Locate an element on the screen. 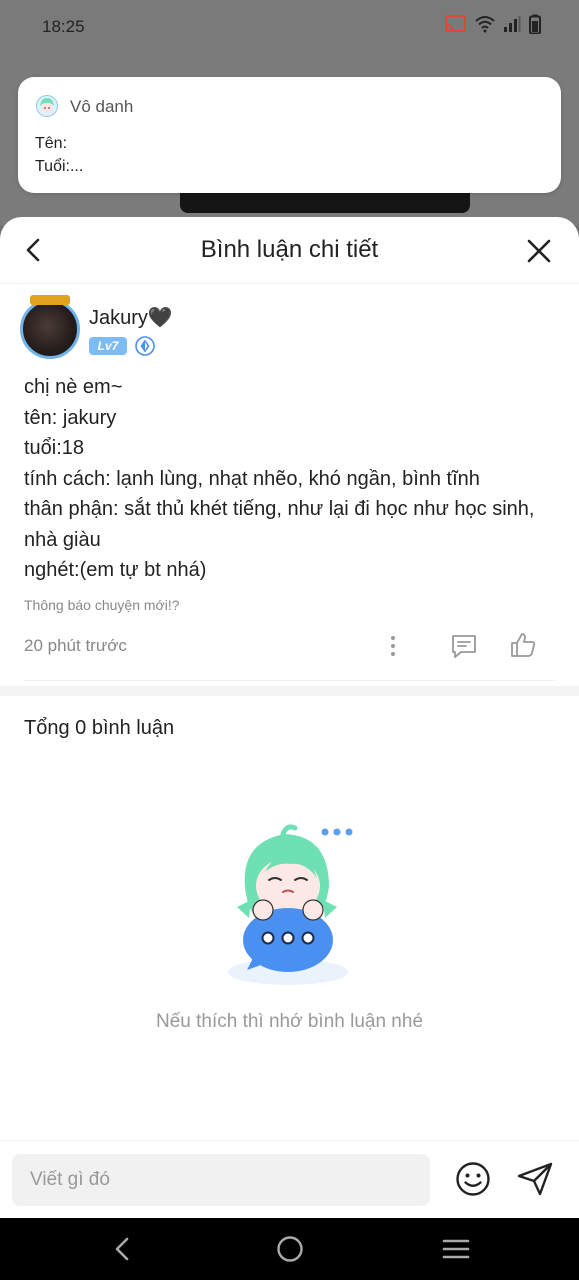 This screenshot has height=1280, width=579. page-title: Bình luận chi tiết is located at coordinates (289, 249).